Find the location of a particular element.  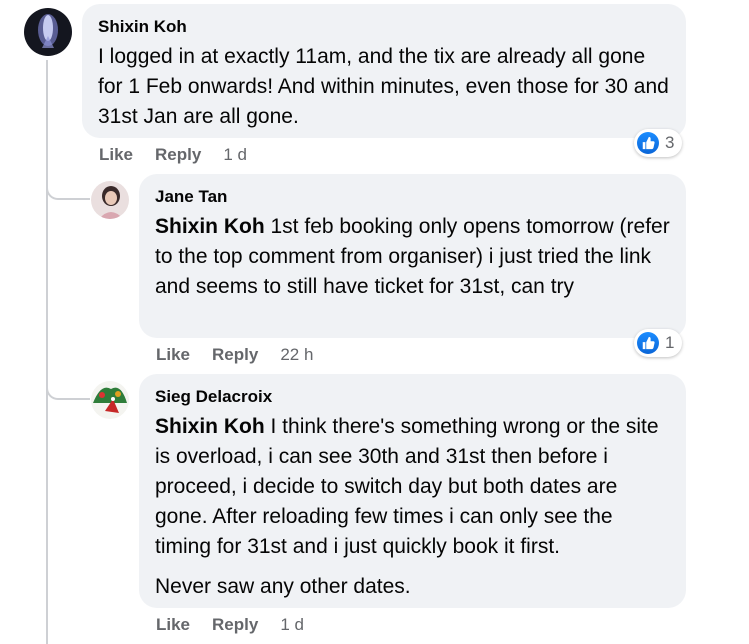

reaction-badge: 1 is located at coordinates (658, 343).